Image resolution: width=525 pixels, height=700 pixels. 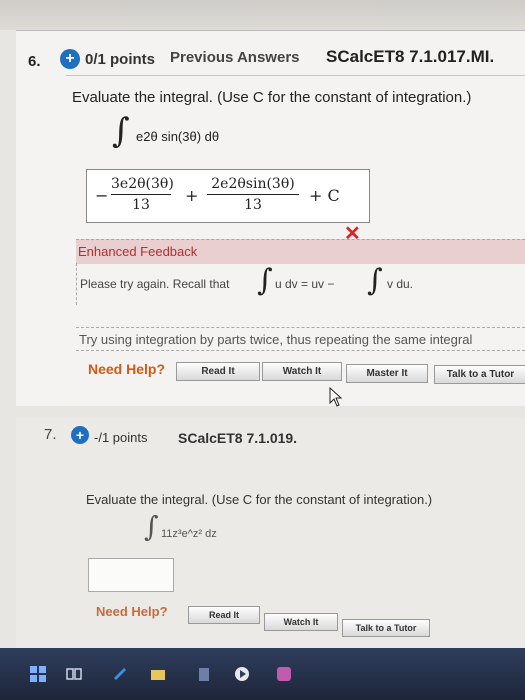 What do you see at coordinates (189, 534) in the screenshot?
I see `integral-expression: 11z³e^z² dz` at bounding box center [189, 534].